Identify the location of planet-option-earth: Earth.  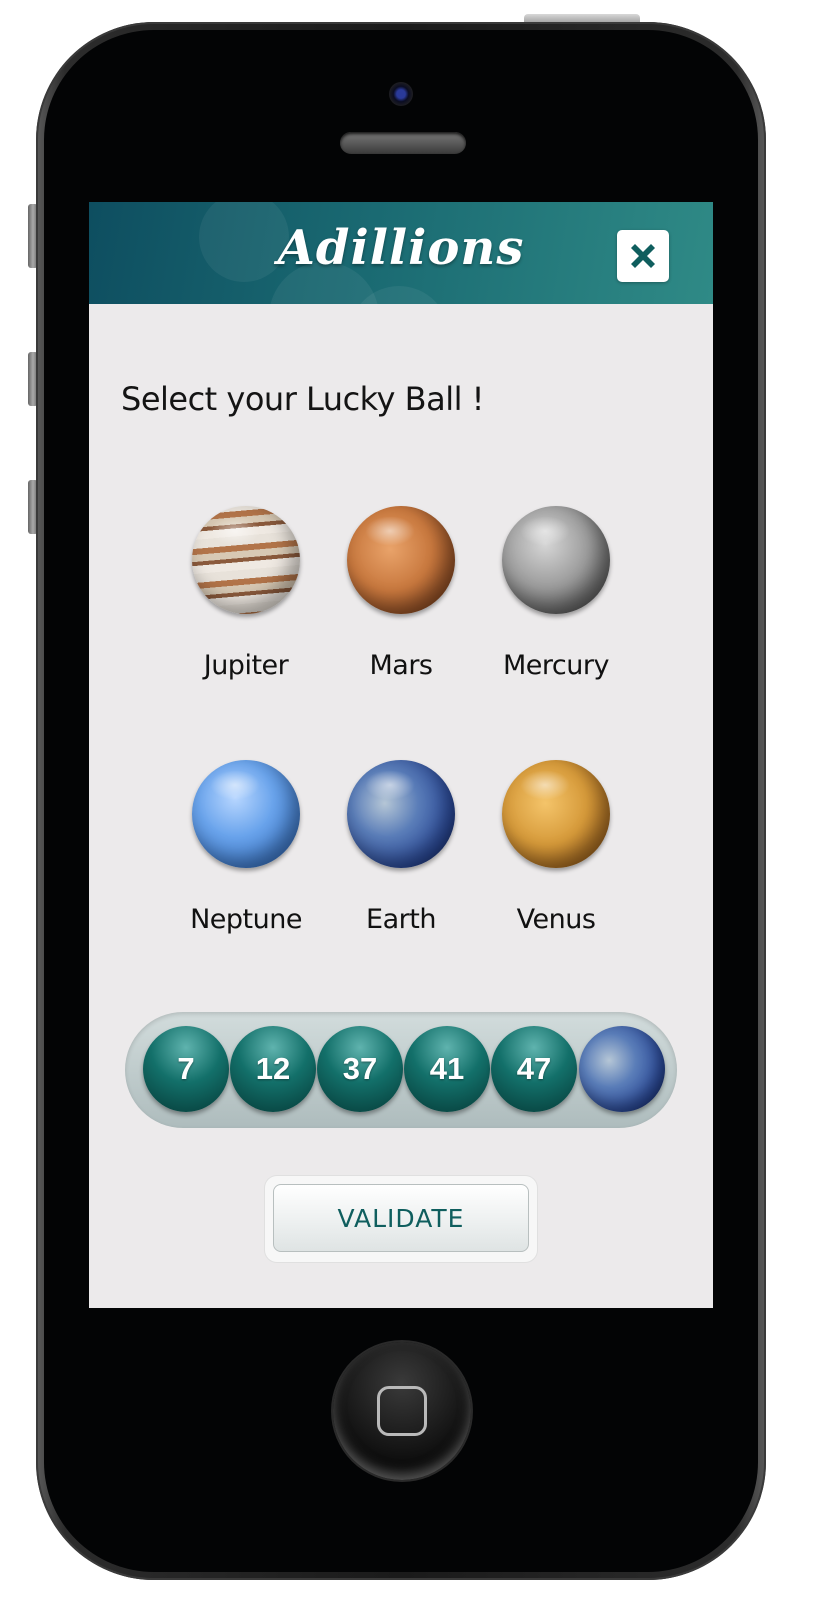
(401, 847).